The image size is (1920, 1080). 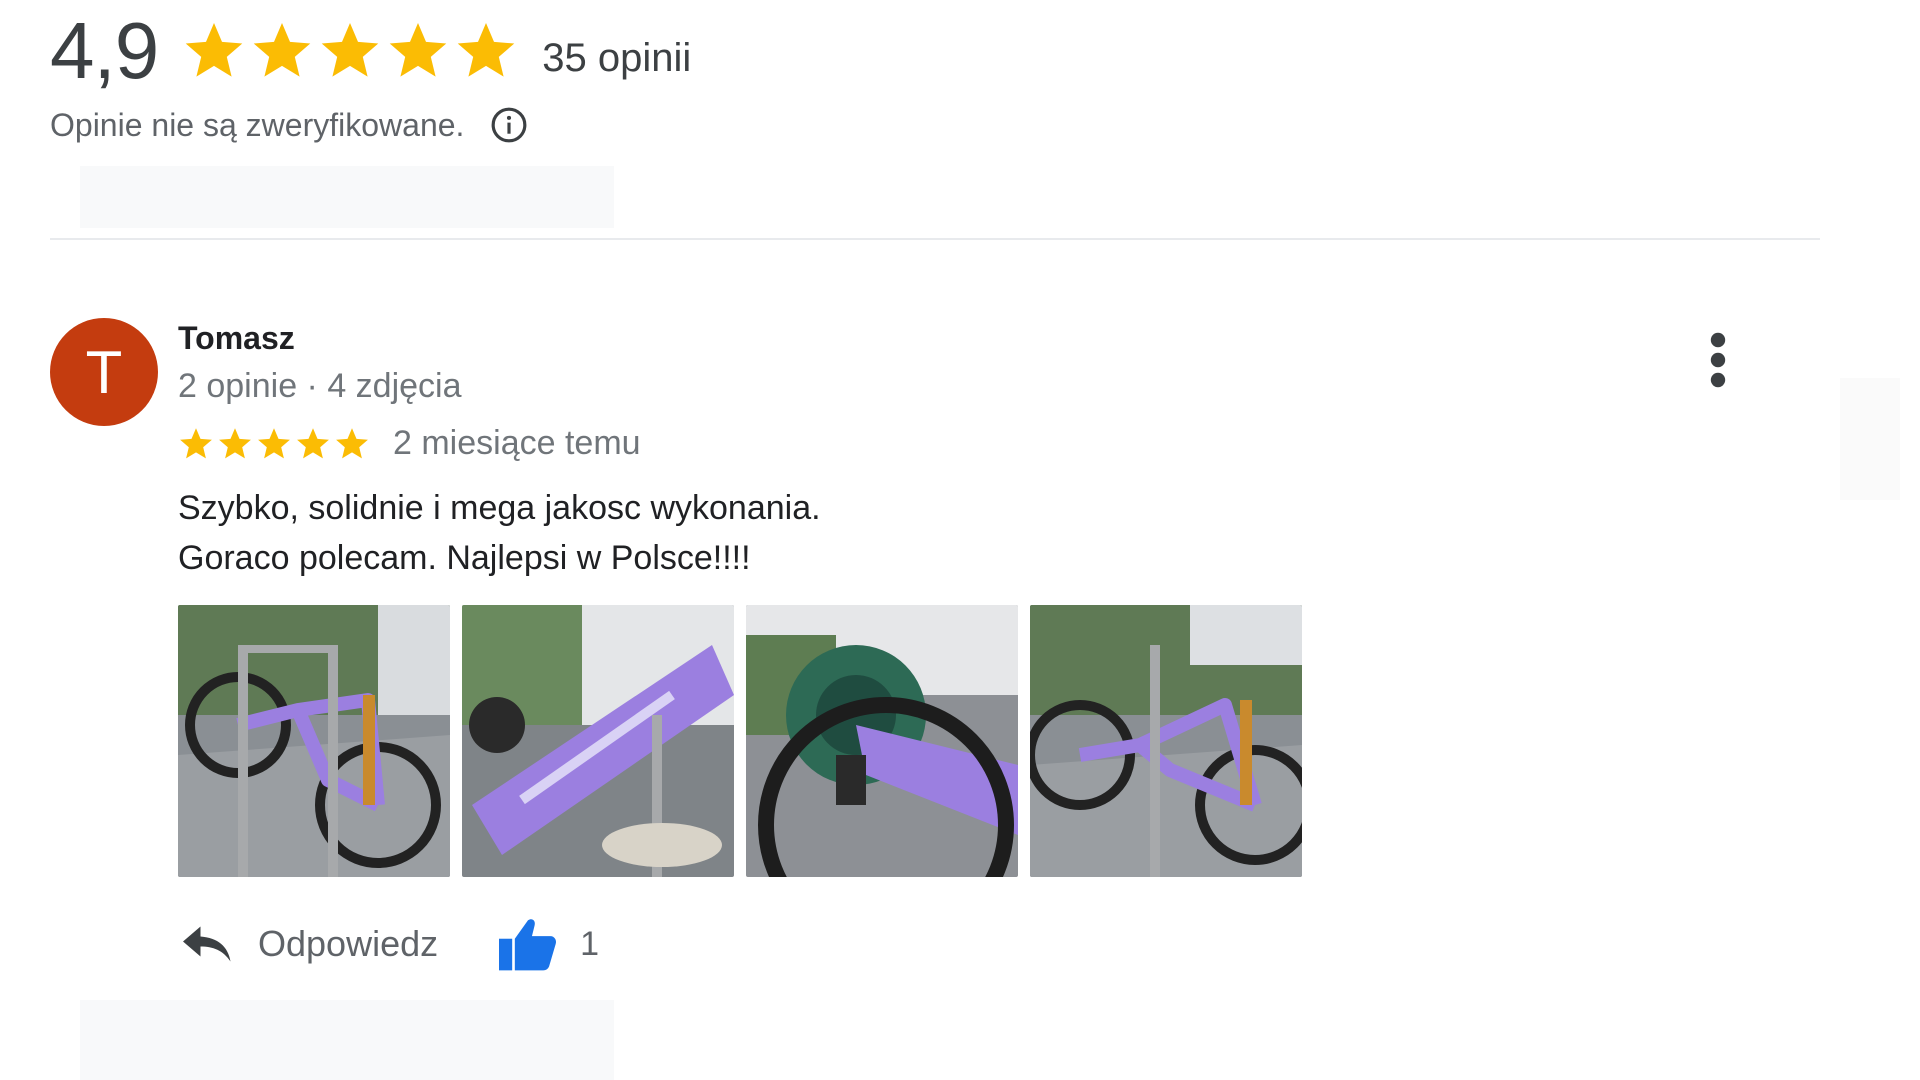 I want to click on like-button: 1, so click(x=547, y=944).